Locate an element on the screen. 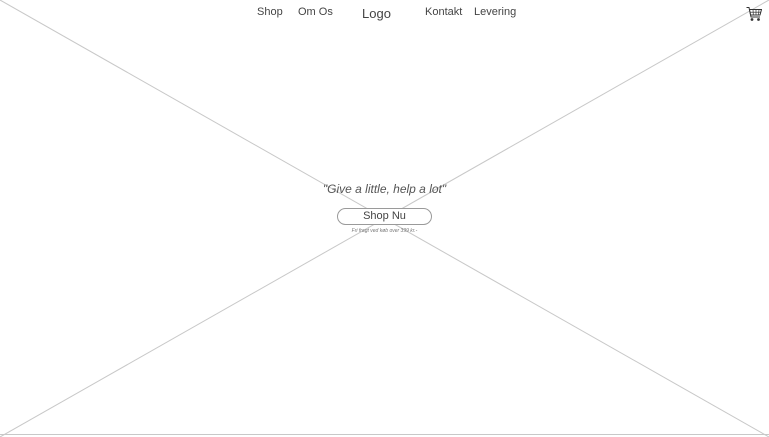 This screenshot has height=437, width=769. free-shipping-note: Fri fragt ved køb over 399 kr.- is located at coordinates (384, 231).